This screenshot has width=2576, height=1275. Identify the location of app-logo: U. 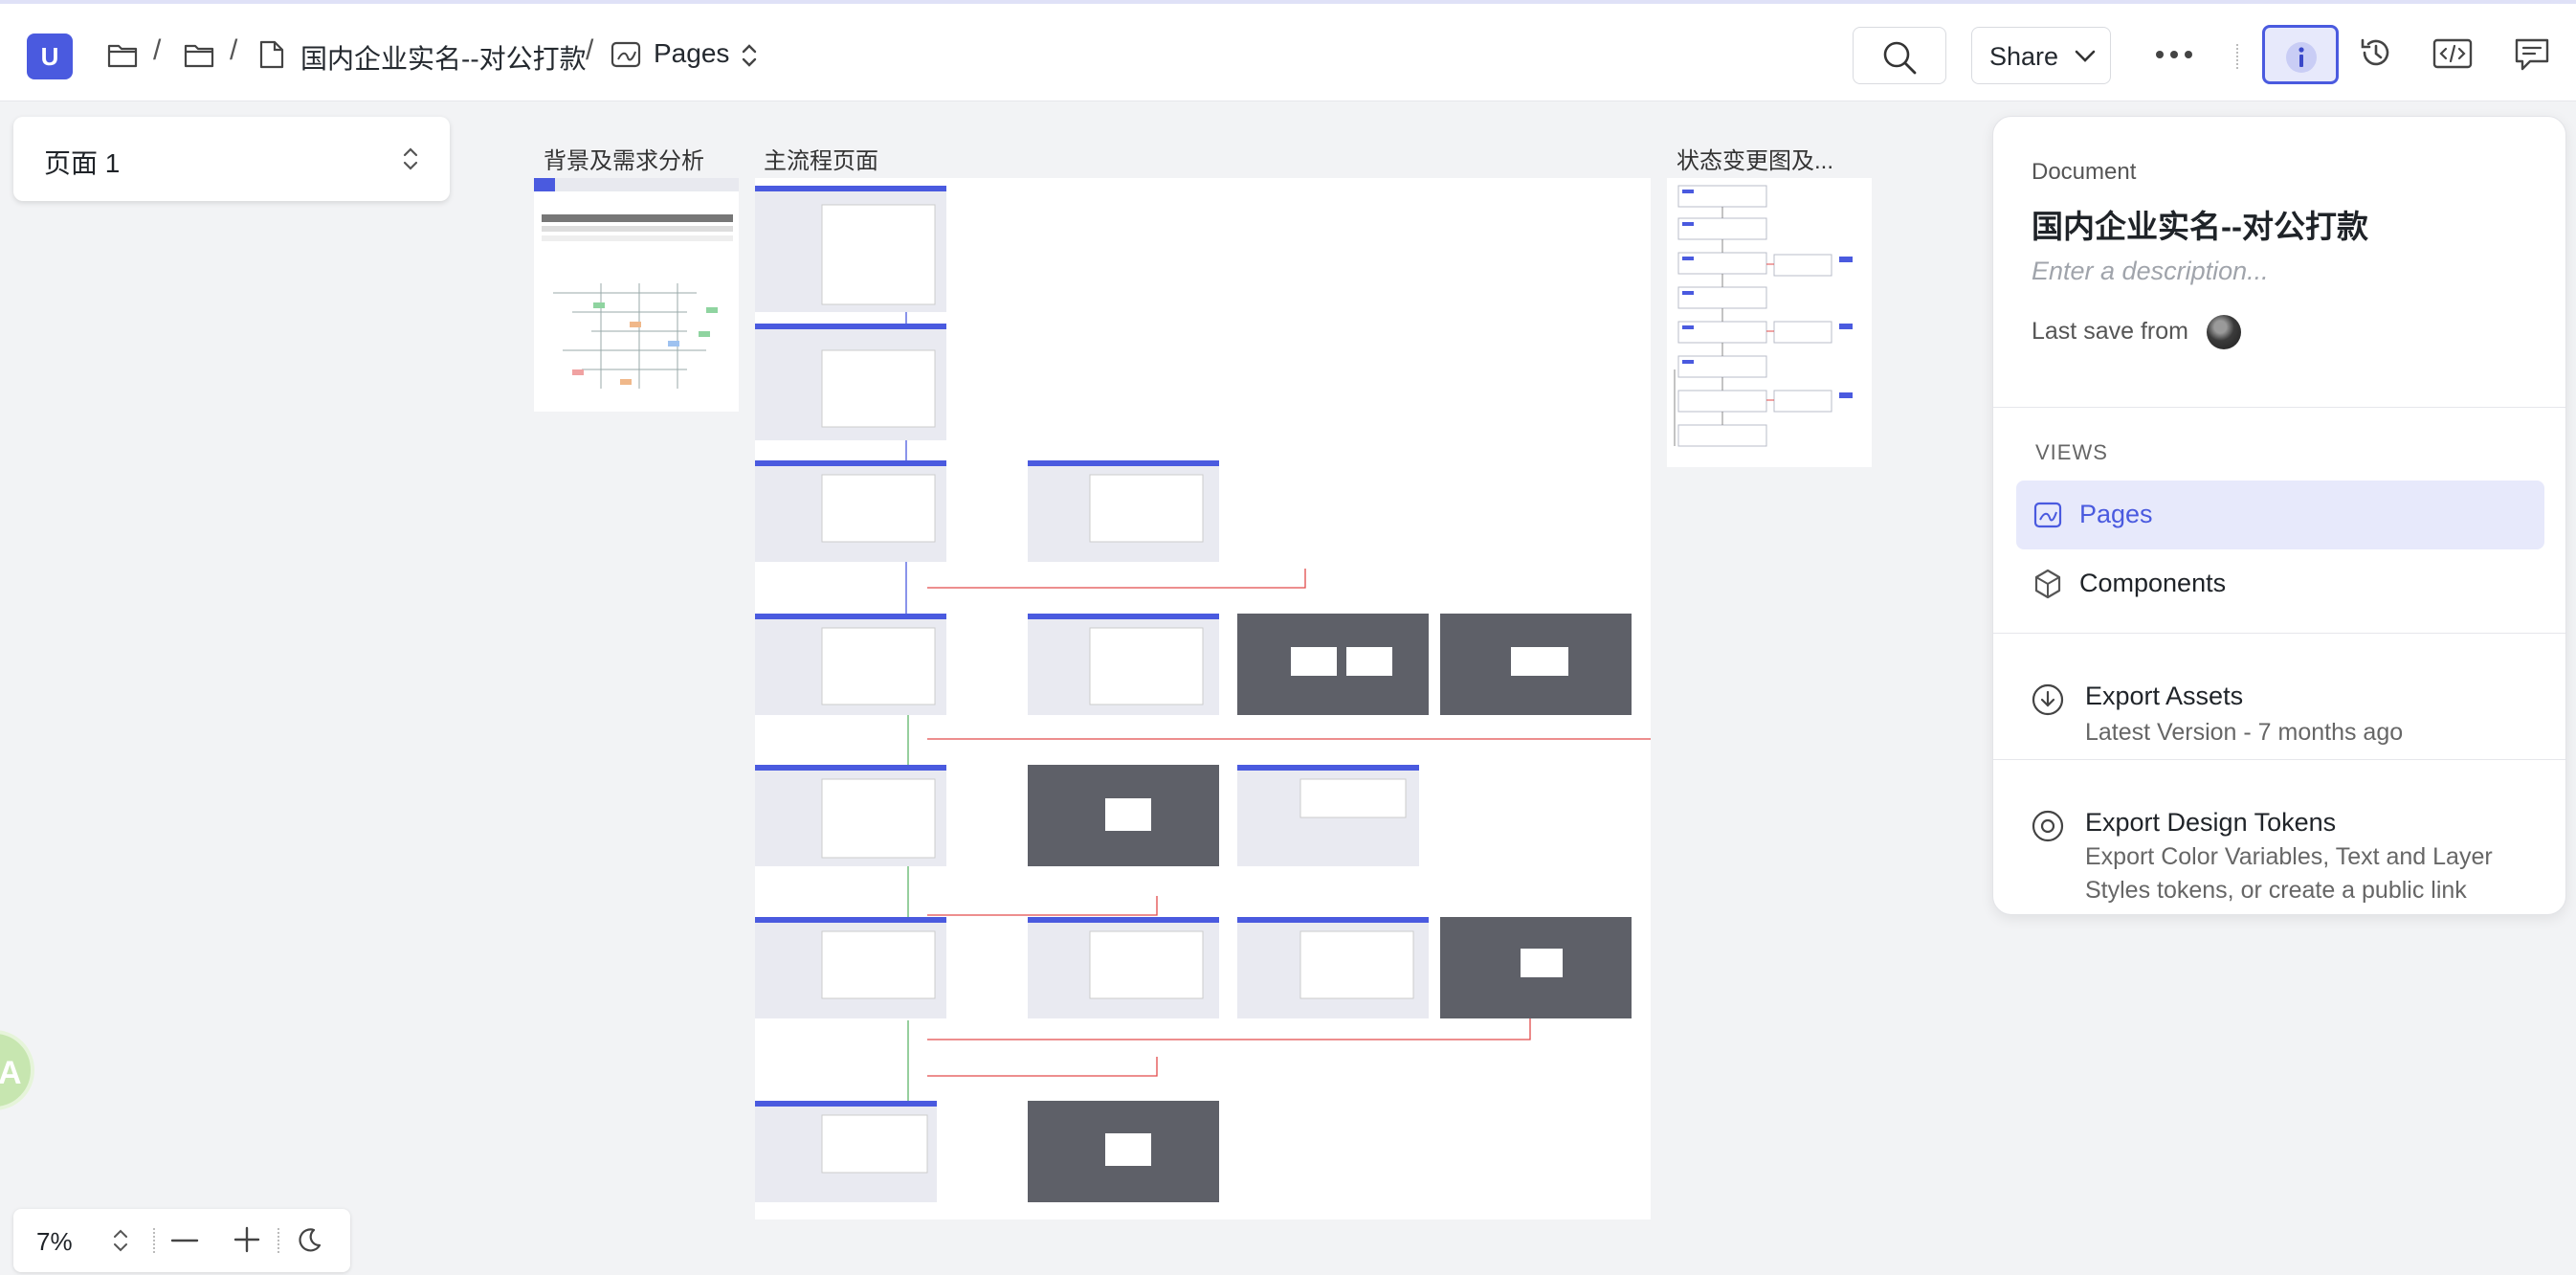
(50, 56).